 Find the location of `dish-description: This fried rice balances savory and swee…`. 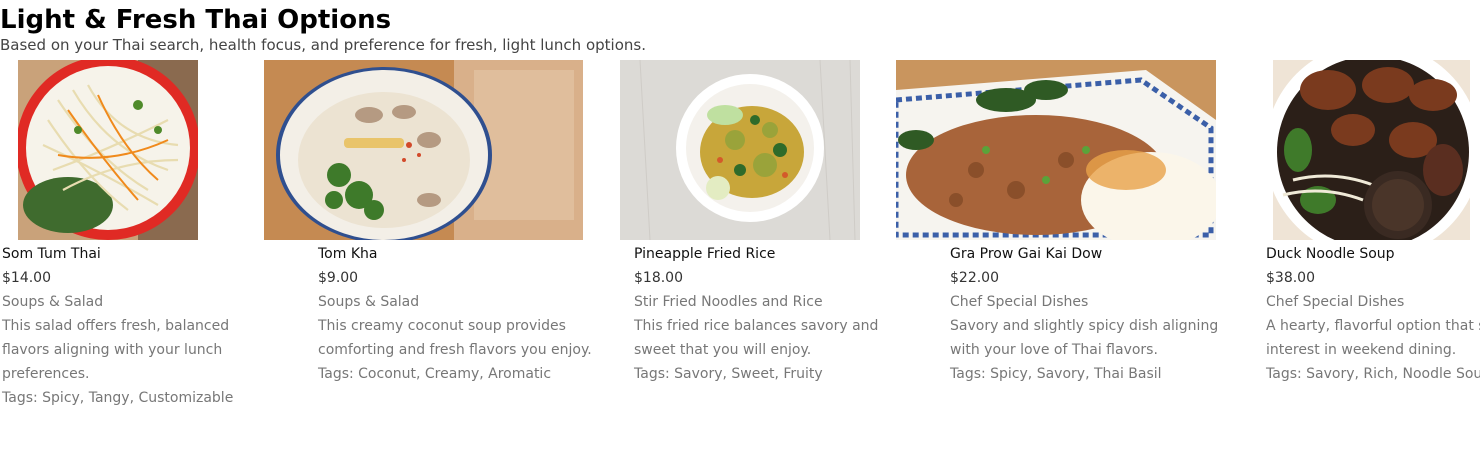

dish-description: This fried rice balances savory and swee… is located at coordinates (756, 338).